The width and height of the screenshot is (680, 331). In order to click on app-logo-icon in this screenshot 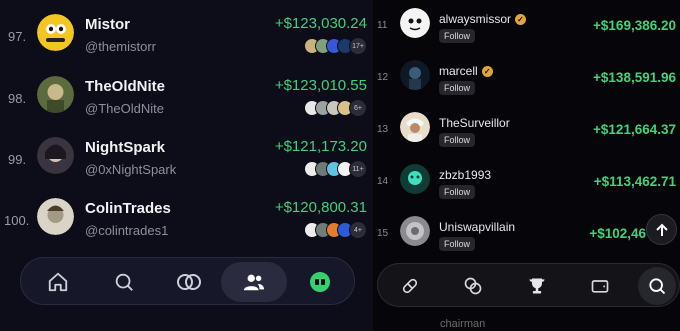, I will do `click(320, 282)`.